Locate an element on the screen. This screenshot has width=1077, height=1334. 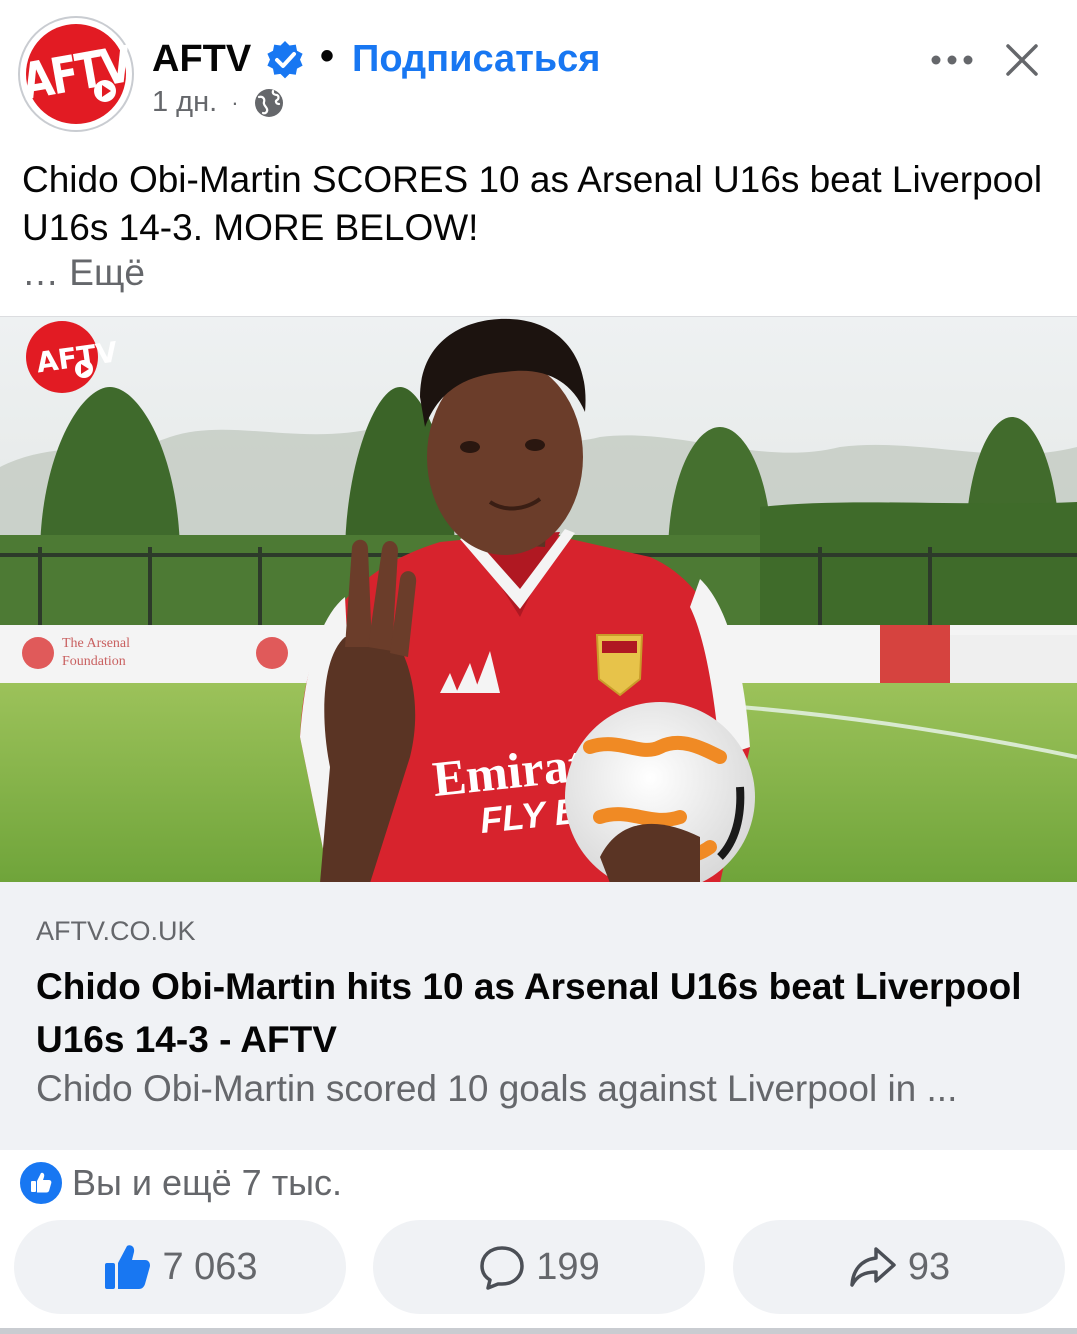
link-domain: AFTV.CO.UK is located at coordinates (116, 931).